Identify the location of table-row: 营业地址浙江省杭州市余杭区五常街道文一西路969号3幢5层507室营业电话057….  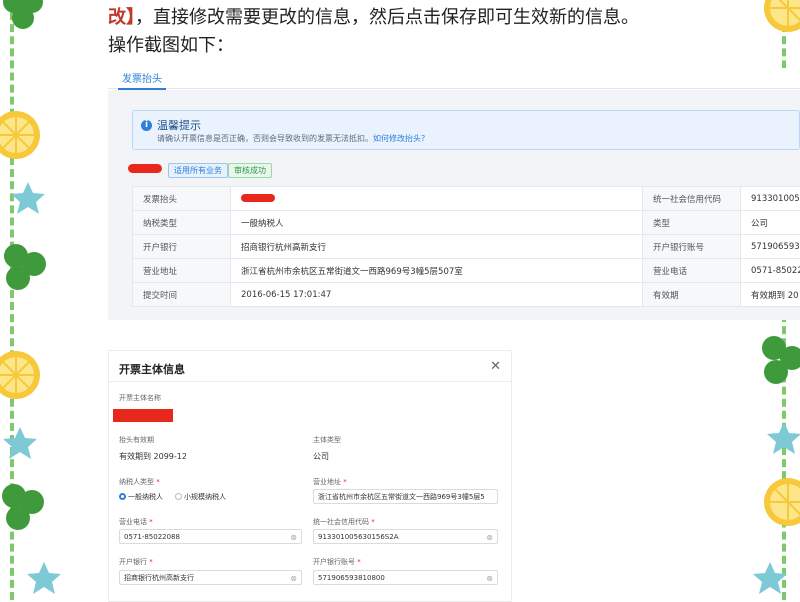
(466, 271).